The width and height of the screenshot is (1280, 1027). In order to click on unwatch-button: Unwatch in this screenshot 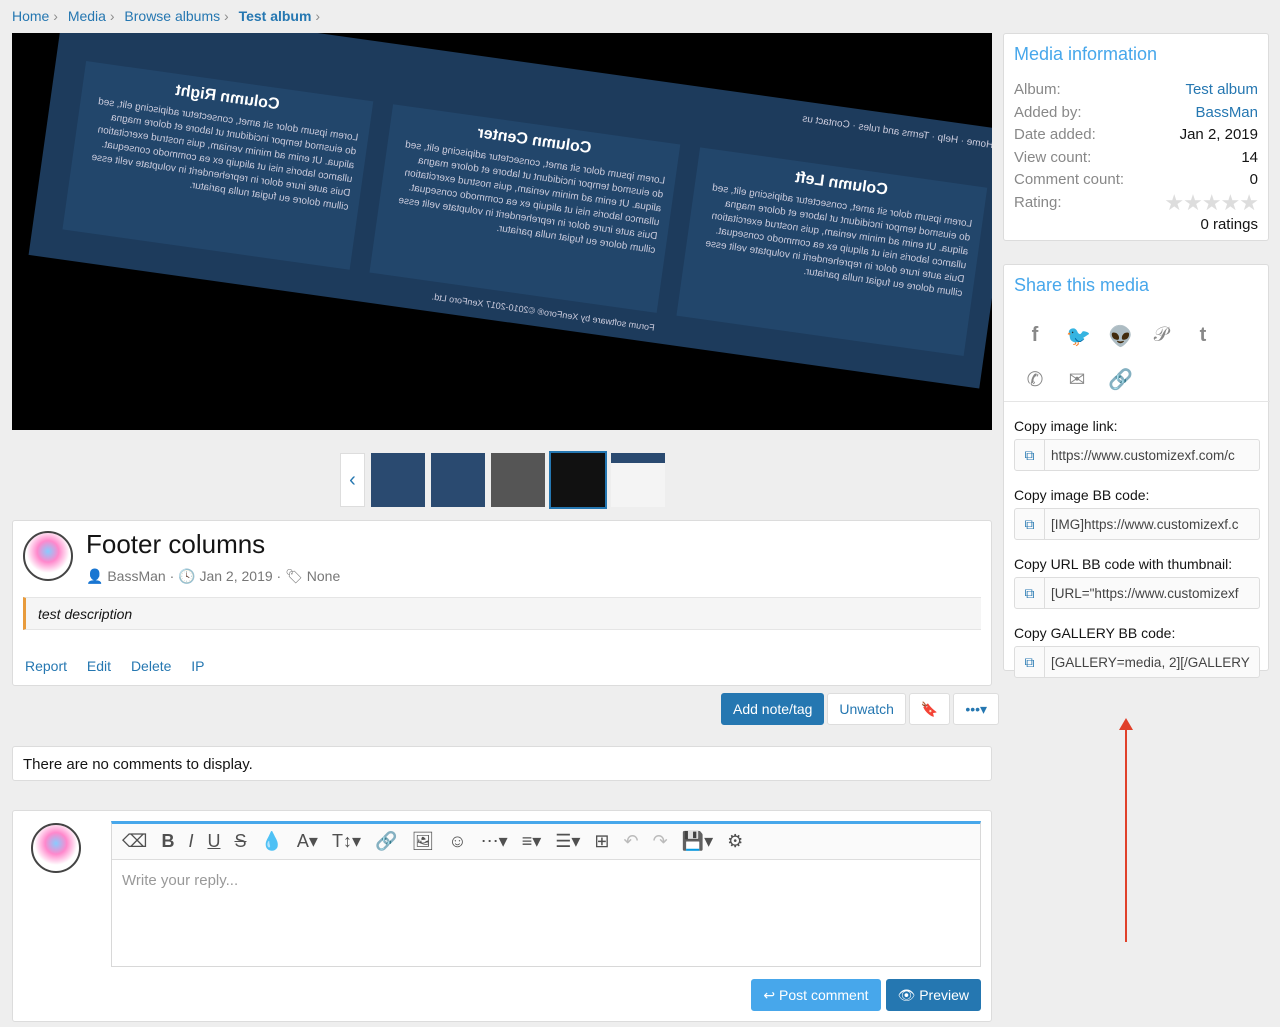, I will do `click(866, 709)`.